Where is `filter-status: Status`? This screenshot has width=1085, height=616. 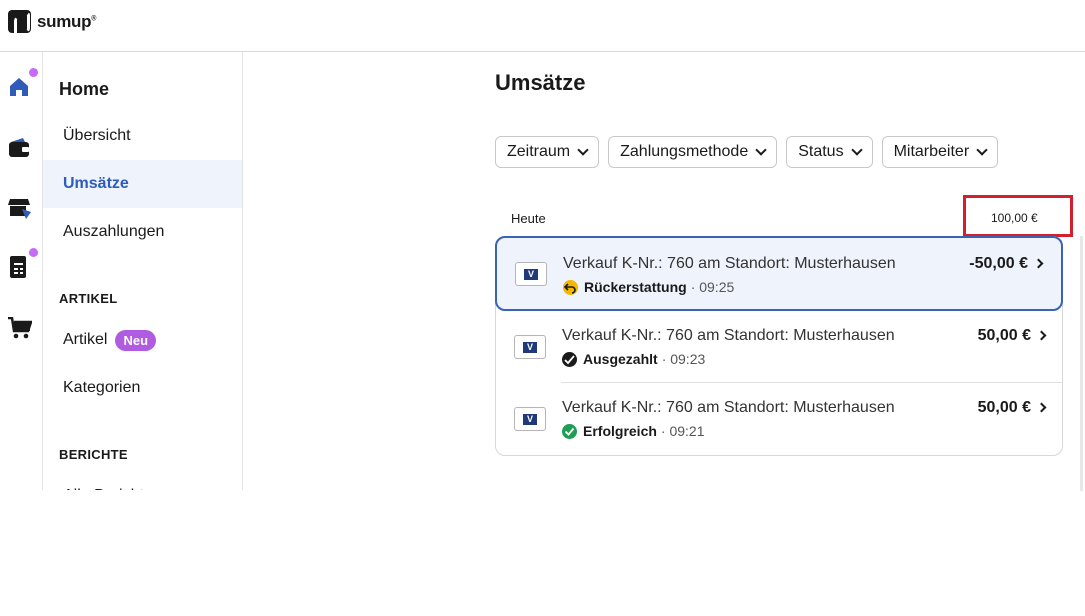
filter-status: Status is located at coordinates (829, 152).